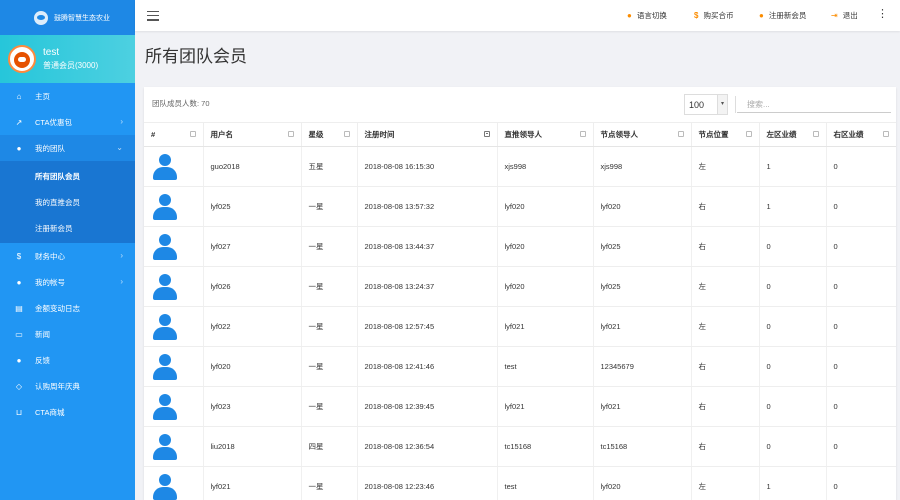  I want to click on column-header-7: 左区业绩, so click(793, 134).